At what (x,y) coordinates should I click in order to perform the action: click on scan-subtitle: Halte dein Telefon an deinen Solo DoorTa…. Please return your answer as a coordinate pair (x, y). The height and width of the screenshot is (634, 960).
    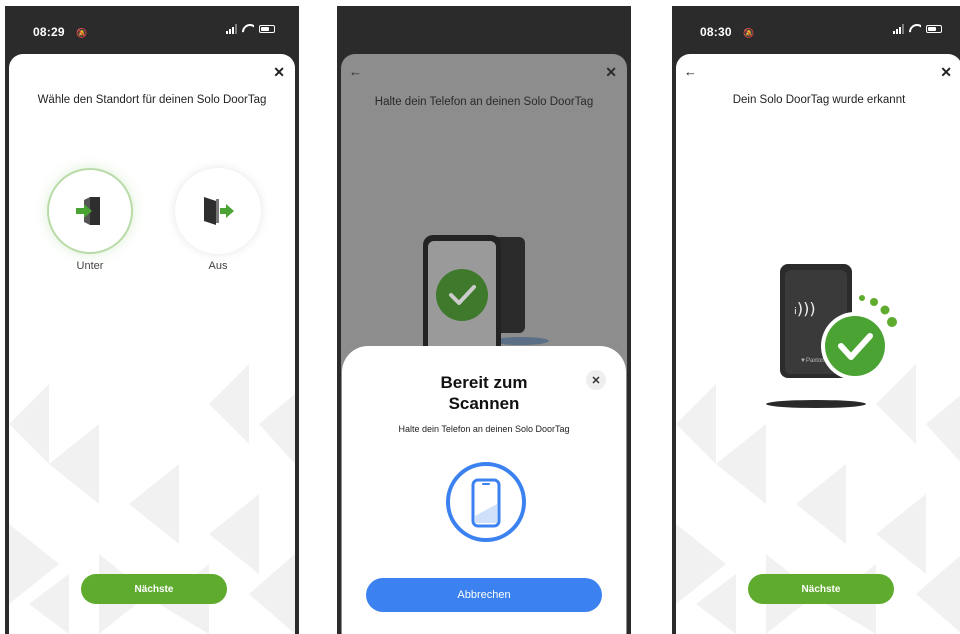
    Looking at the image, I should click on (484, 429).